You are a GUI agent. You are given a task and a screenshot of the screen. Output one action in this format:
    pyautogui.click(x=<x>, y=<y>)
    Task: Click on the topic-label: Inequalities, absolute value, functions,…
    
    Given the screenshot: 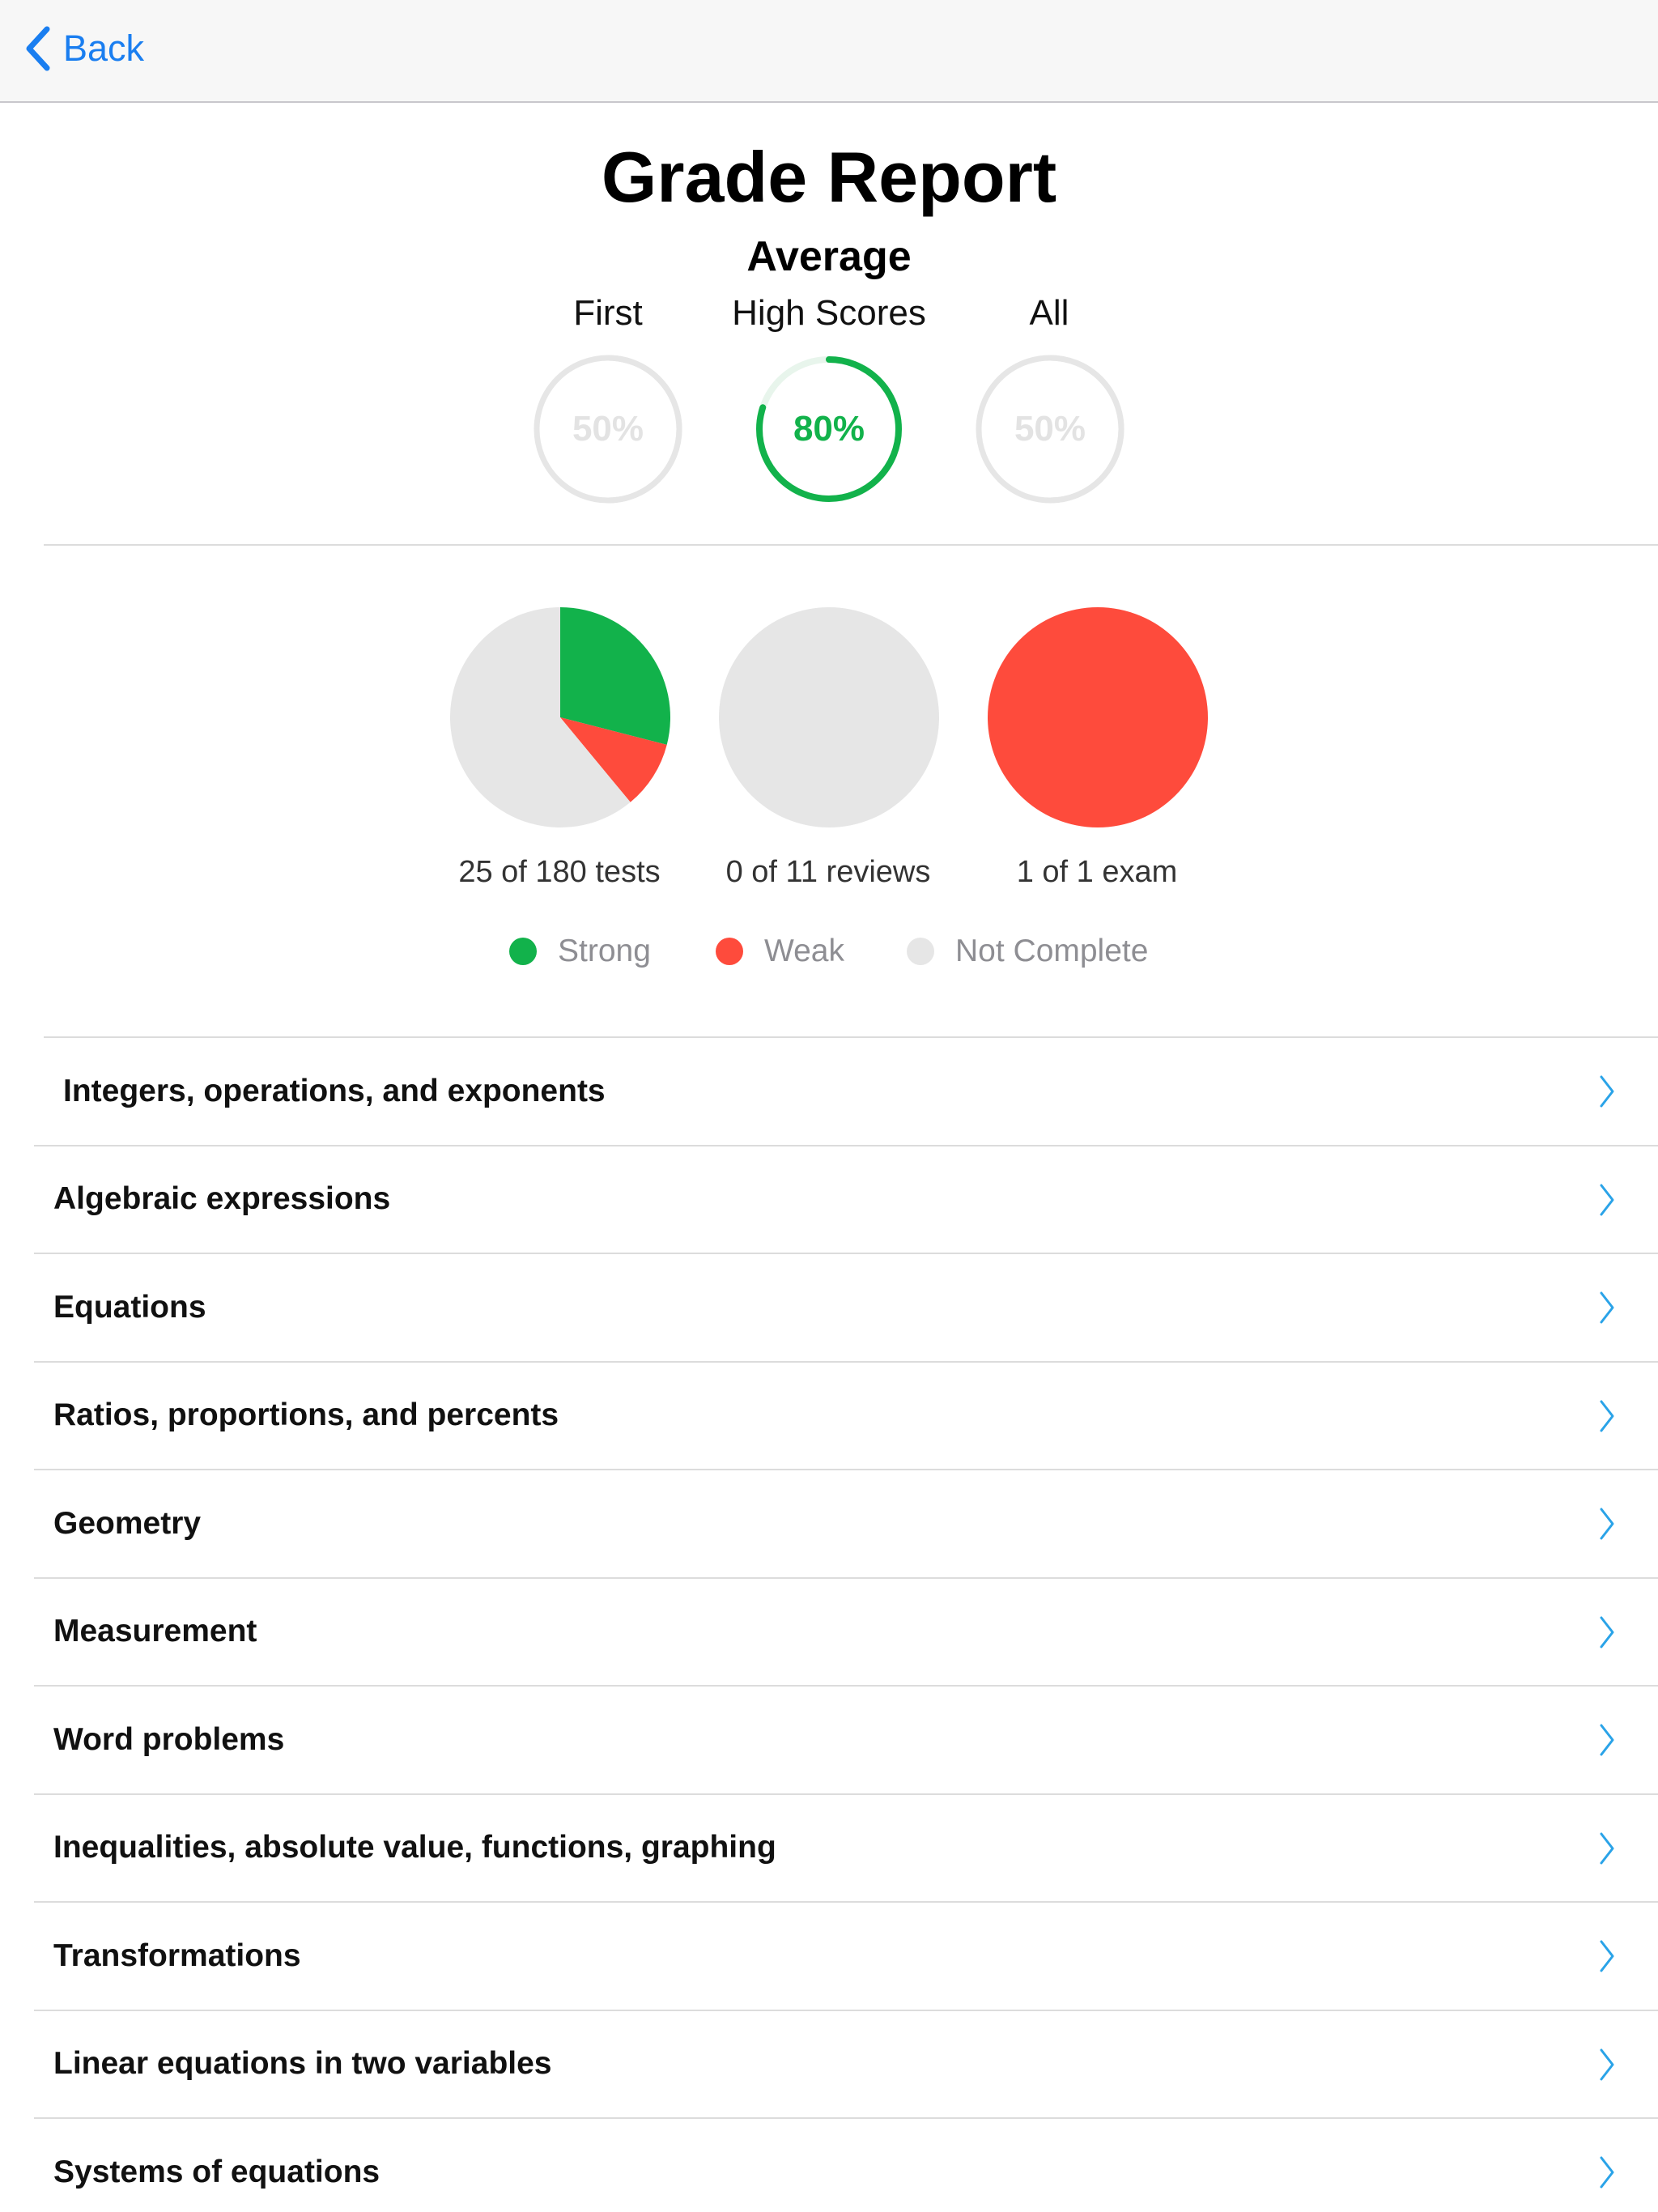 What is the action you would take?
    pyautogui.click(x=414, y=1847)
    